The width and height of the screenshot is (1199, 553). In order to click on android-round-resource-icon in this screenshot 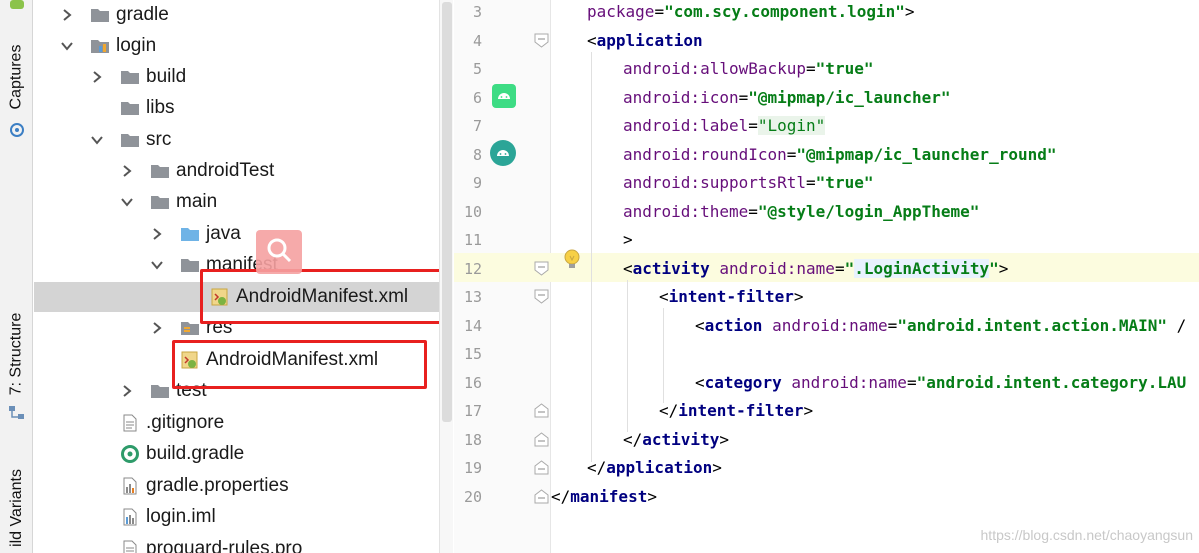, I will do `click(503, 153)`.